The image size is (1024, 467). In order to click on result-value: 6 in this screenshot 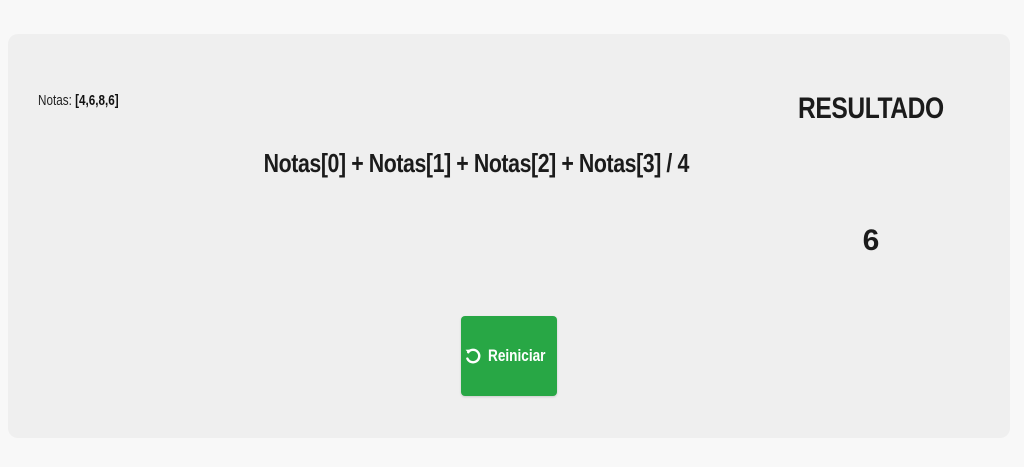, I will do `click(871, 240)`.